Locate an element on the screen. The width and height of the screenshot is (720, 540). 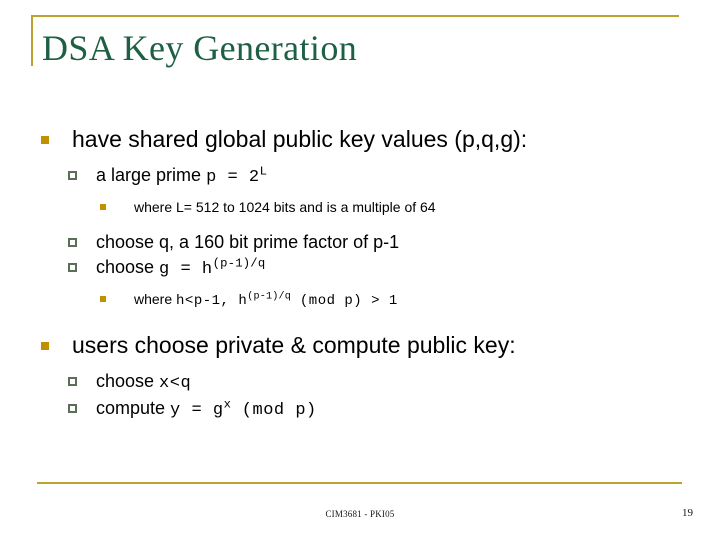
bullet-level2-choose-q: choose q, a 160 bit prime factor of p-1 is located at coordinates (360, 242).